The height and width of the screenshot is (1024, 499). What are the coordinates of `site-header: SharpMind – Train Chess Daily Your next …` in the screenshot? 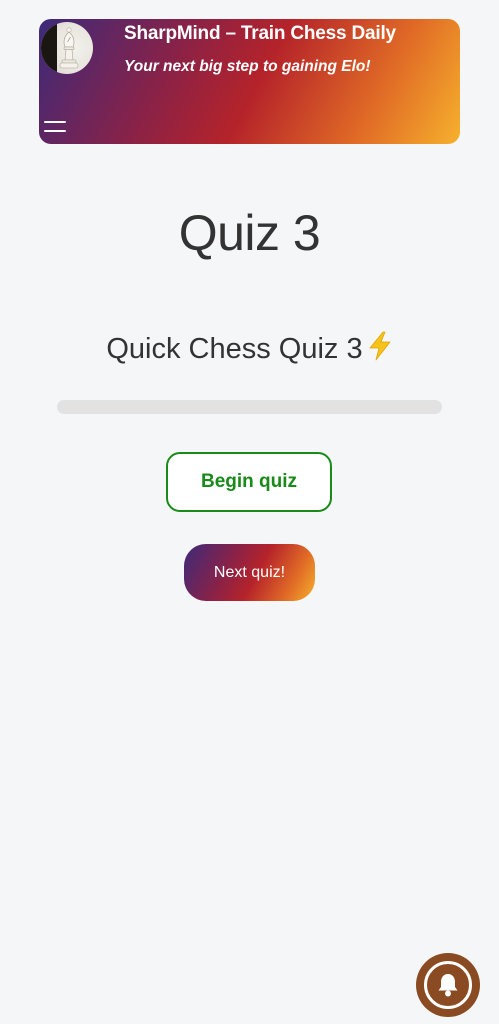 It's located at (249, 81).